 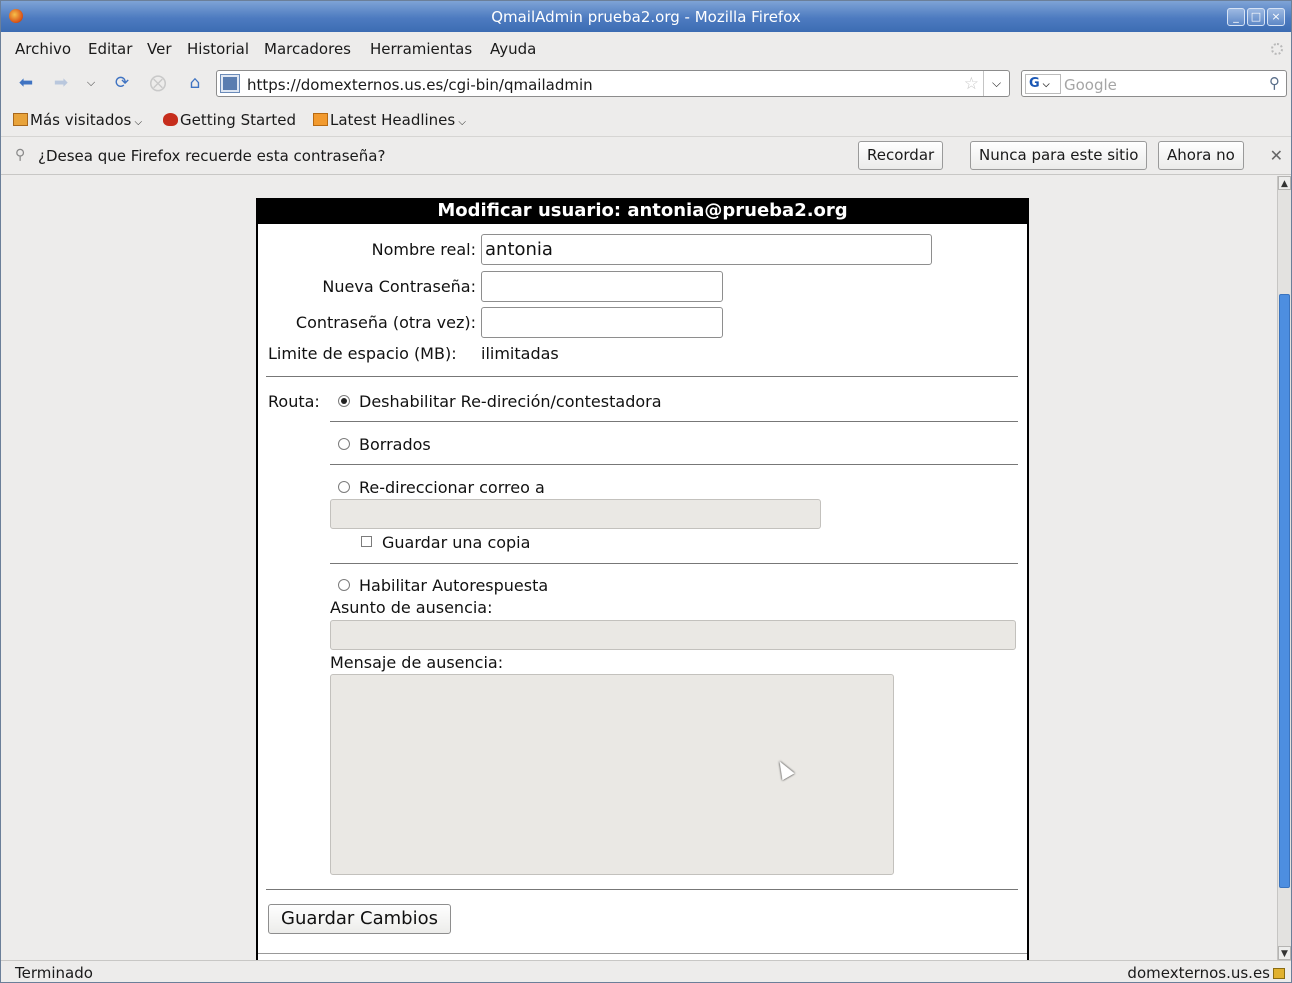 I want to click on menu-editar: Editar, so click(x=110, y=49).